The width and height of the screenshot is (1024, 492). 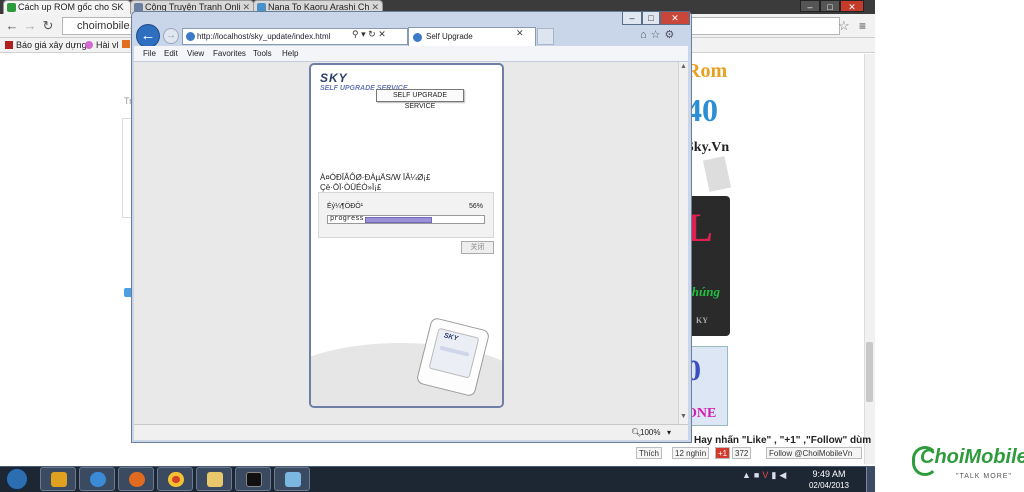 What do you see at coordinates (869, 259) in the screenshot?
I see `chrome-scrollbar` at bounding box center [869, 259].